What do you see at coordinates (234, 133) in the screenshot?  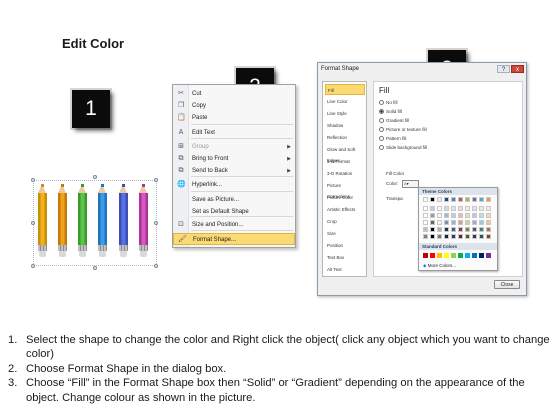 I see `menu-item-edit-text: A Edit Text` at bounding box center [234, 133].